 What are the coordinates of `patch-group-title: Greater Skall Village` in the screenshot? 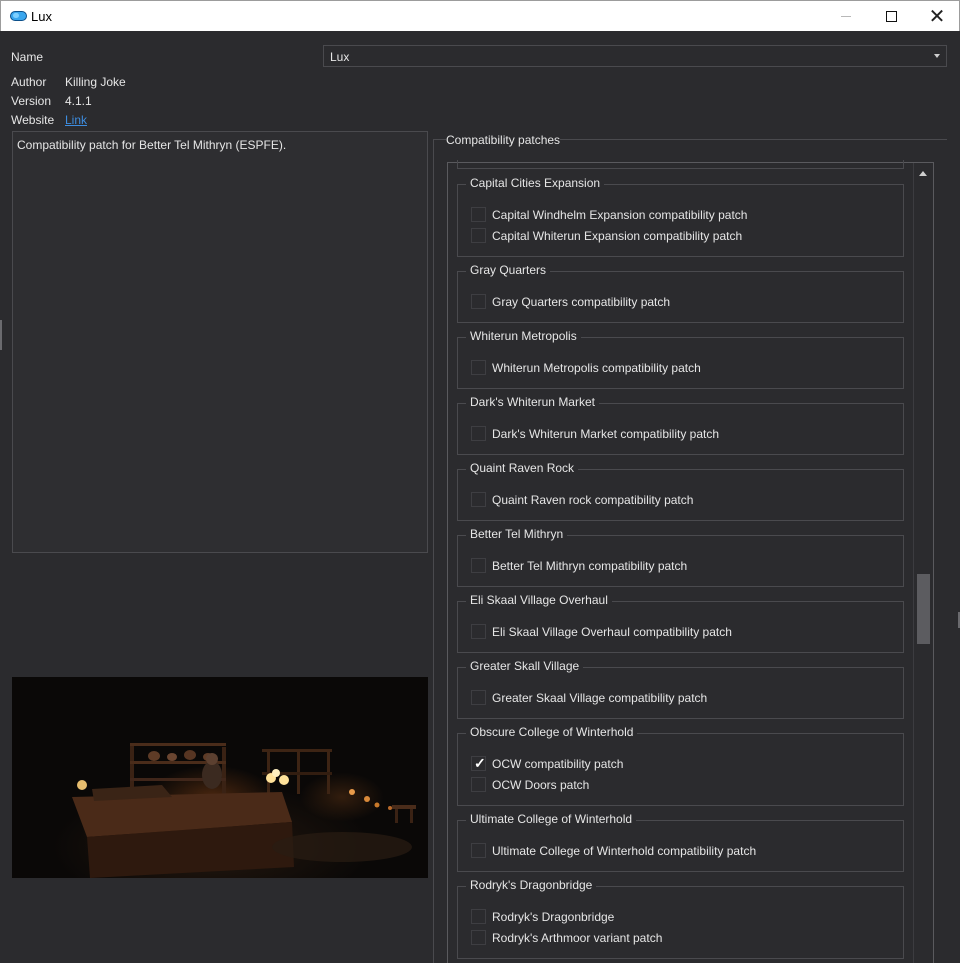 It's located at (525, 666).